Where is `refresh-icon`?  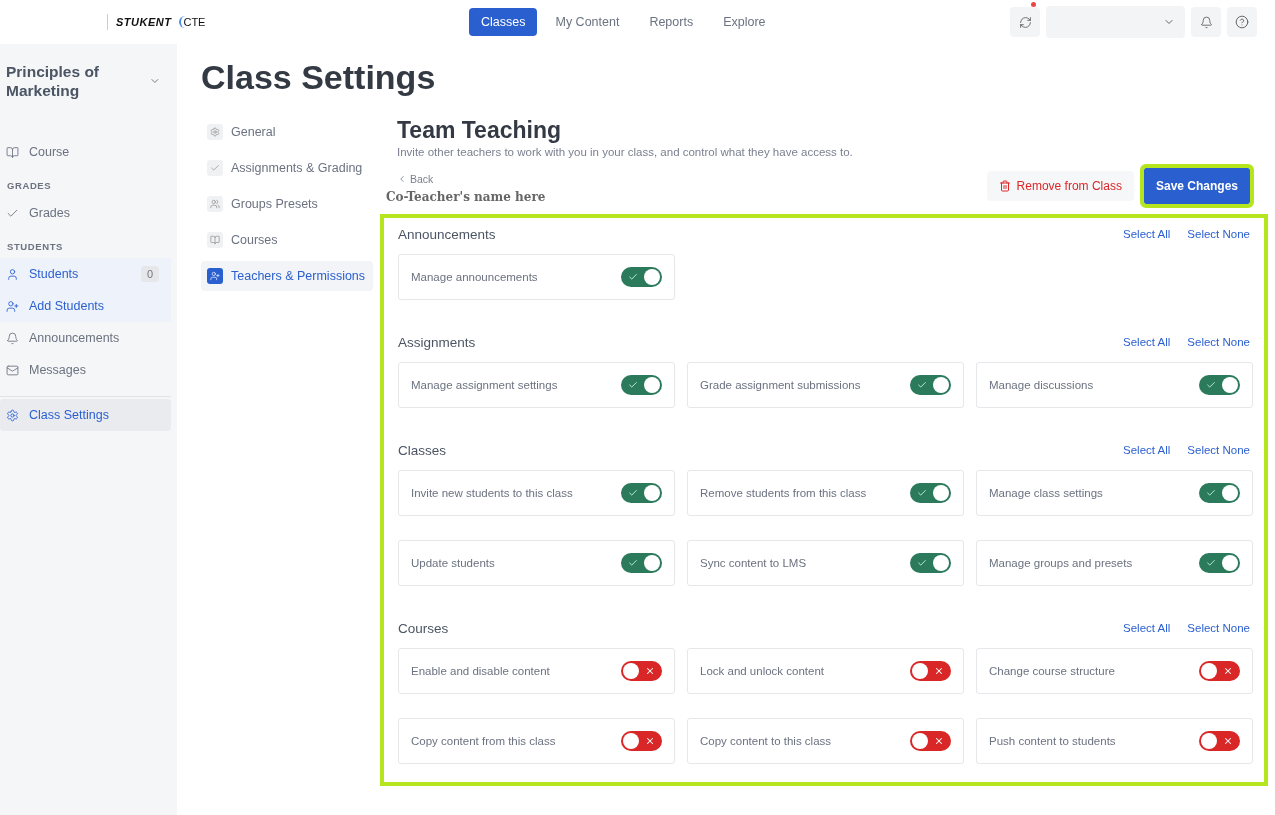 refresh-icon is located at coordinates (1025, 22).